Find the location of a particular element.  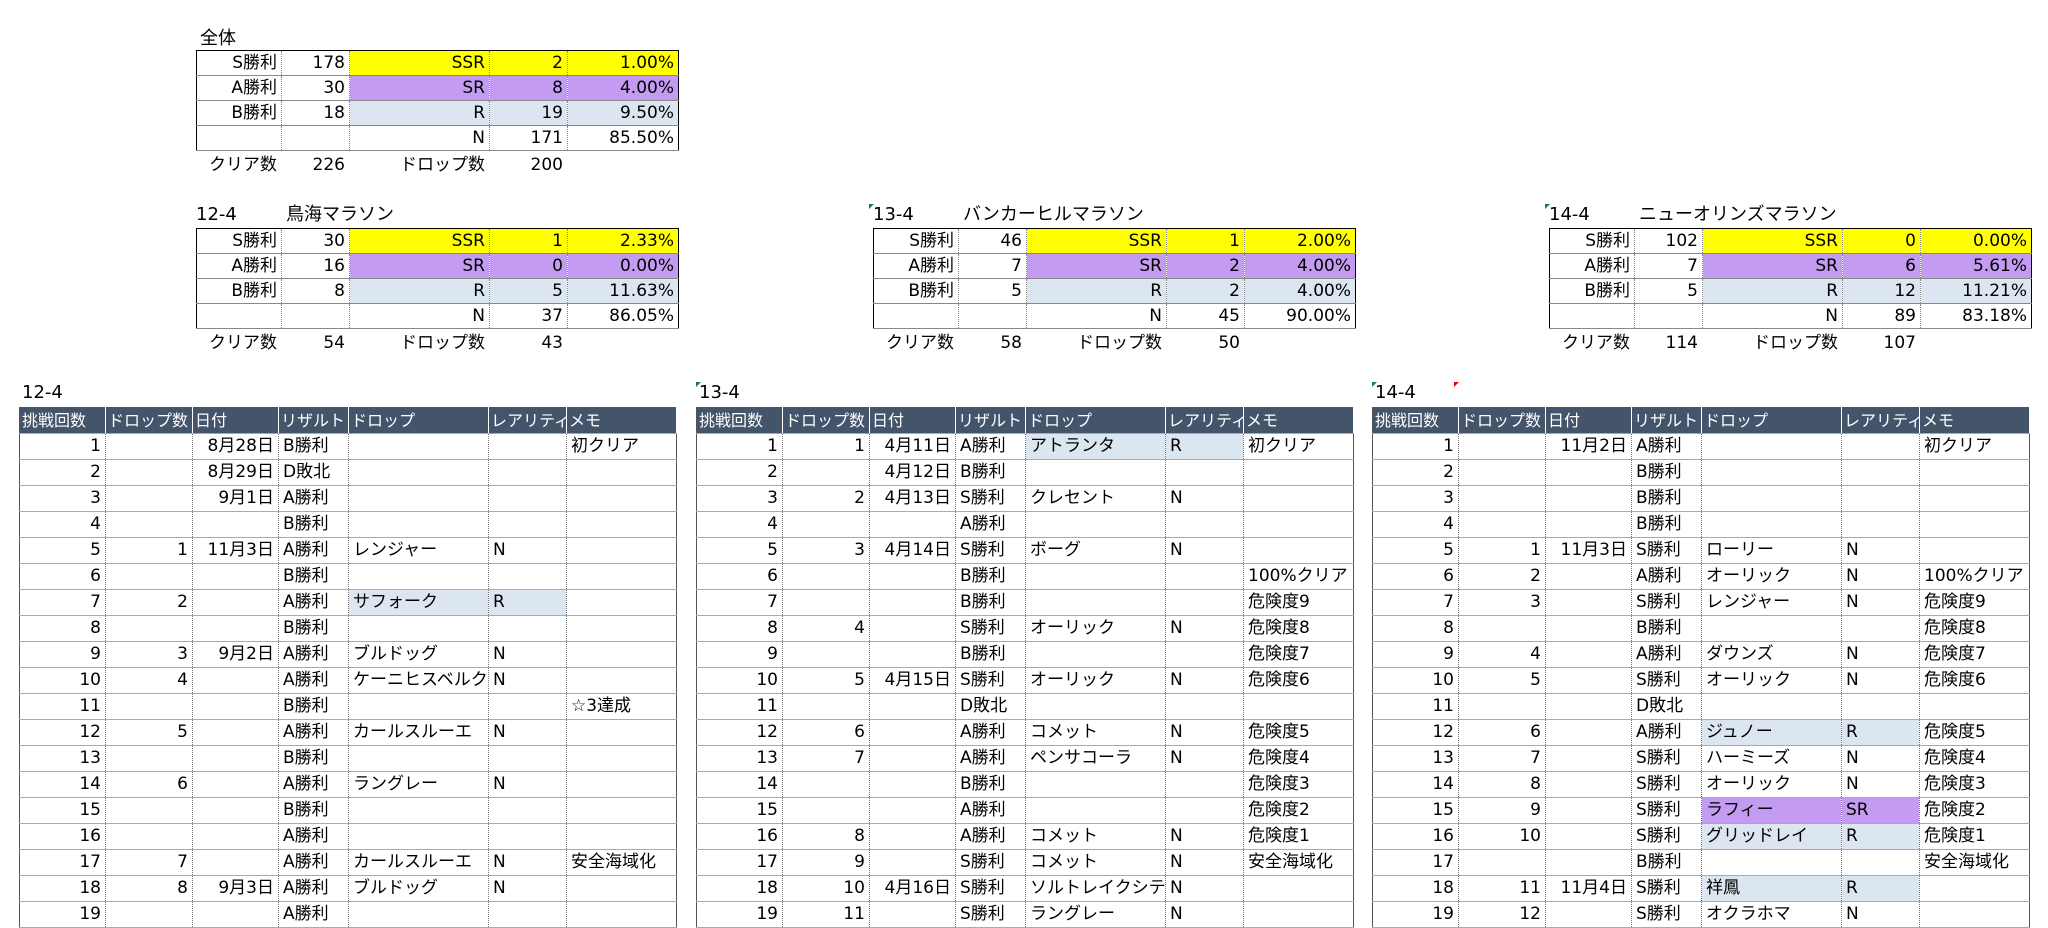

date-cell: 4月11日 is located at coordinates (912, 446).